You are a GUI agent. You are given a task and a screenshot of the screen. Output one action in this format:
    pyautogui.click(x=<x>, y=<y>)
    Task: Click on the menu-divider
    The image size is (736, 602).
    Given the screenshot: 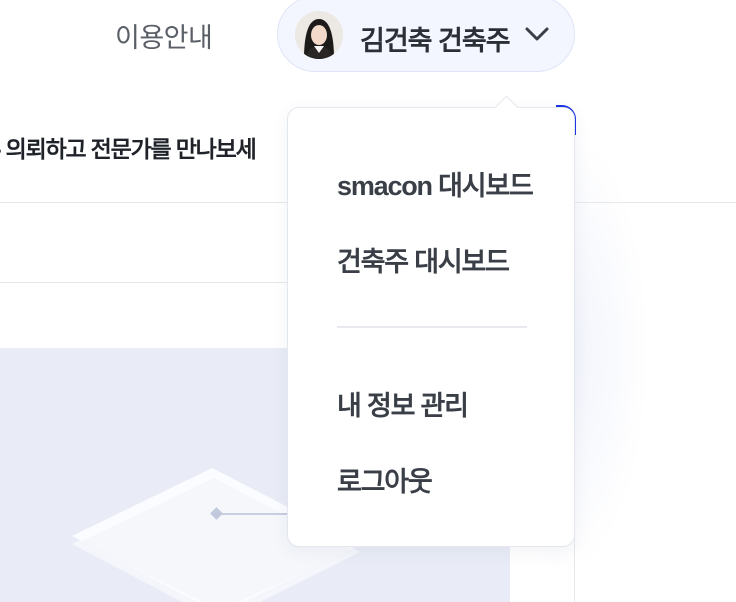 What is the action you would take?
    pyautogui.click(x=432, y=327)
    